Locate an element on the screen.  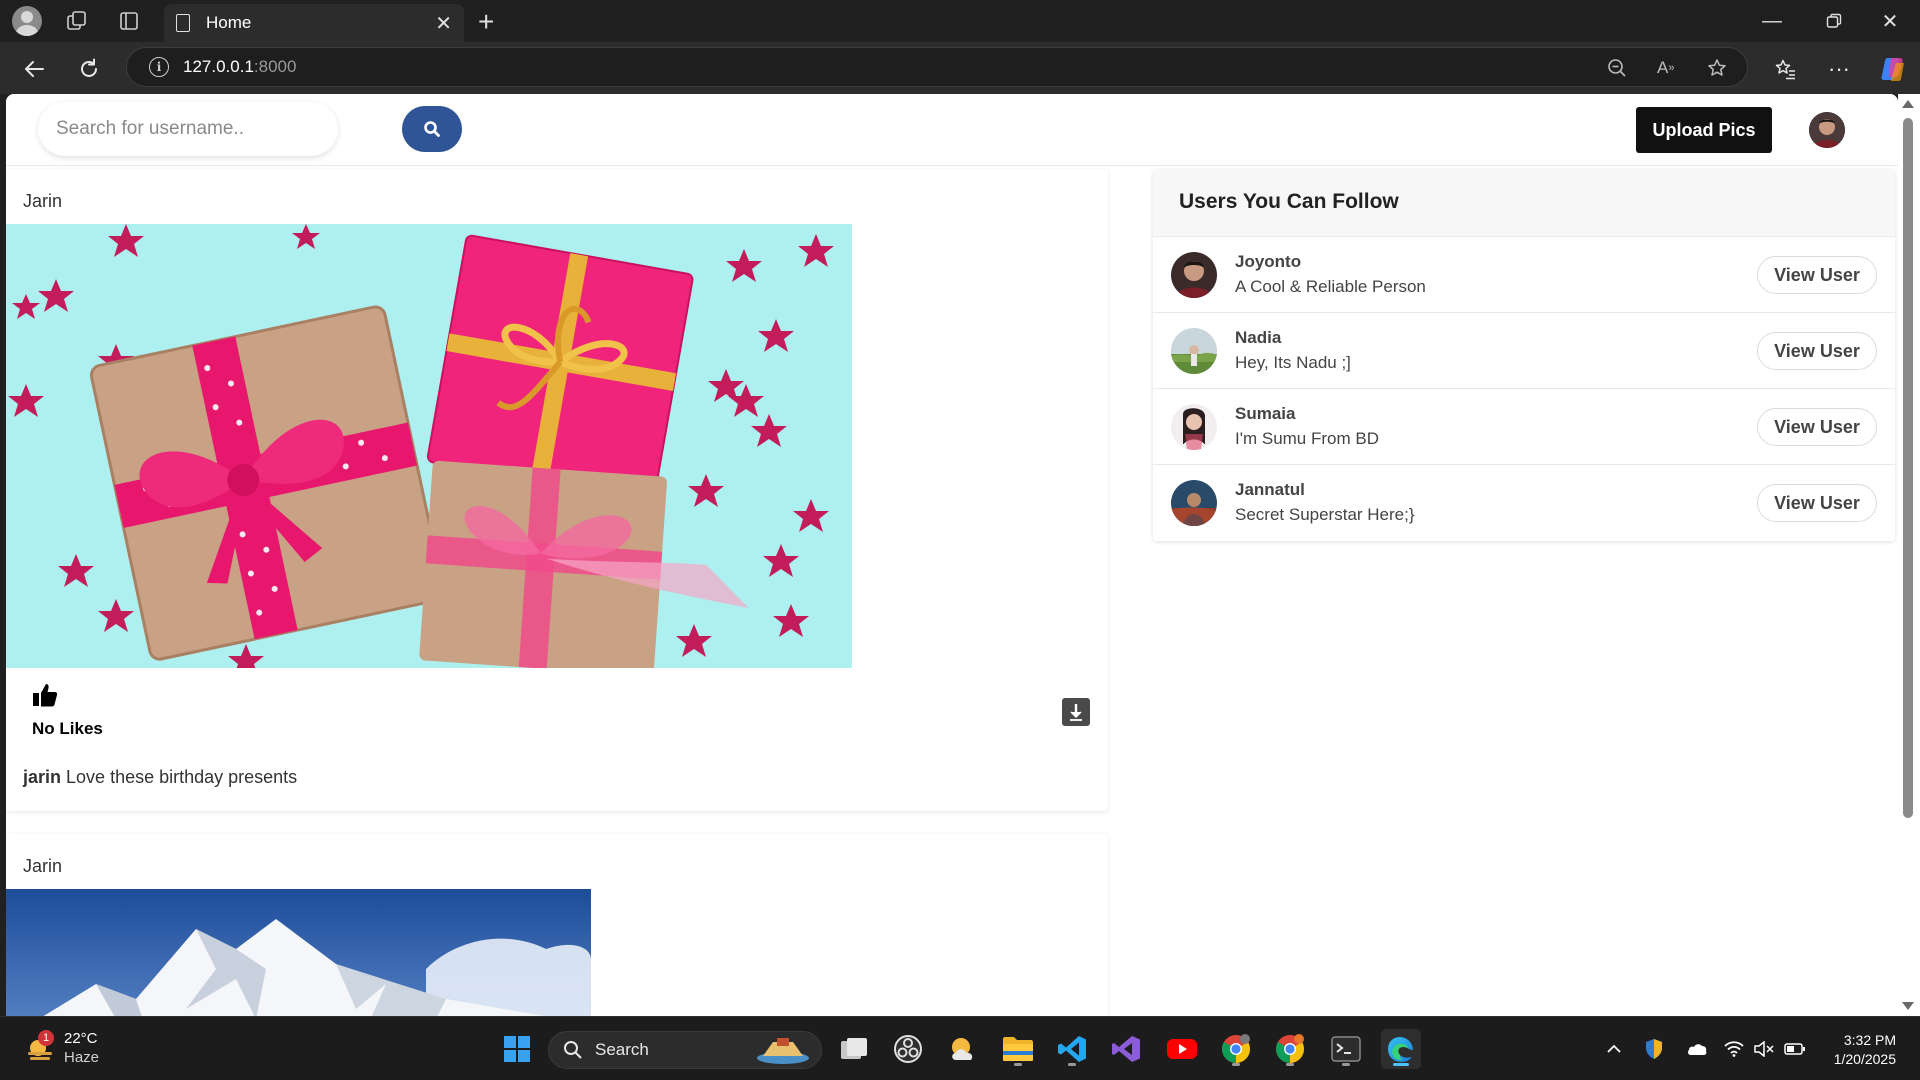
onedrive-icon is located at coordinates (1697, 1048).